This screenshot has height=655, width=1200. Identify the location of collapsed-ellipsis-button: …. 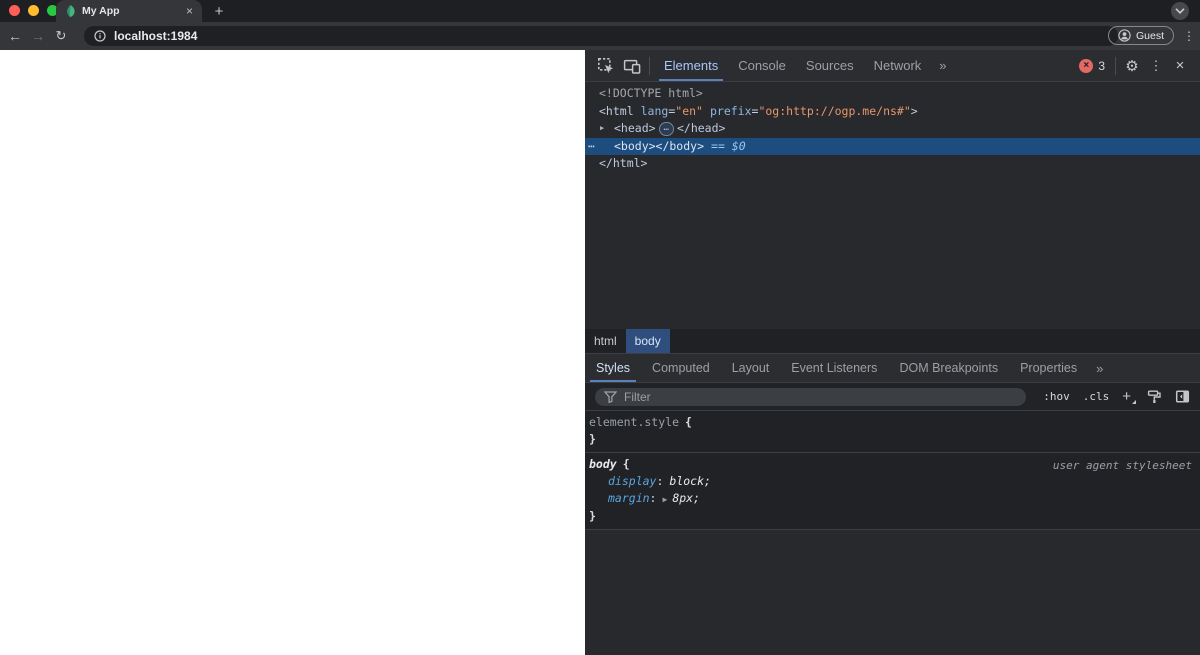
(666, 129).